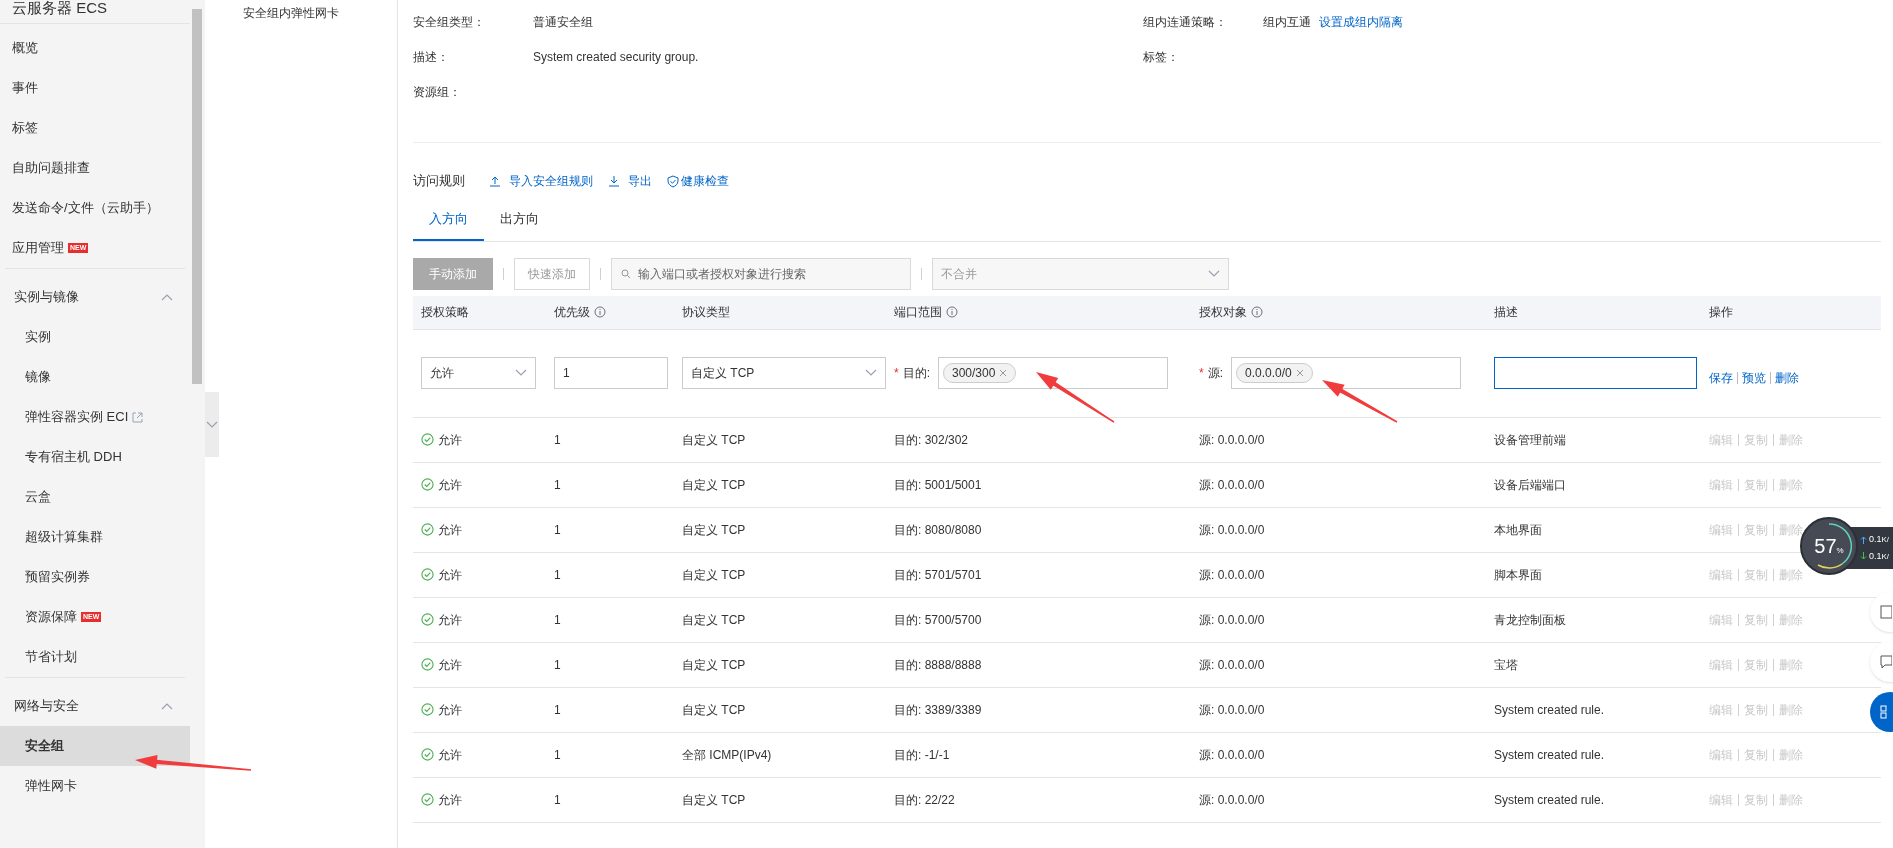 The image size is (1893, 848). What do you see at coordinates (871, 373) in the screenshot?
I see `chevron-down-icon` at bounding box center [871, 373].